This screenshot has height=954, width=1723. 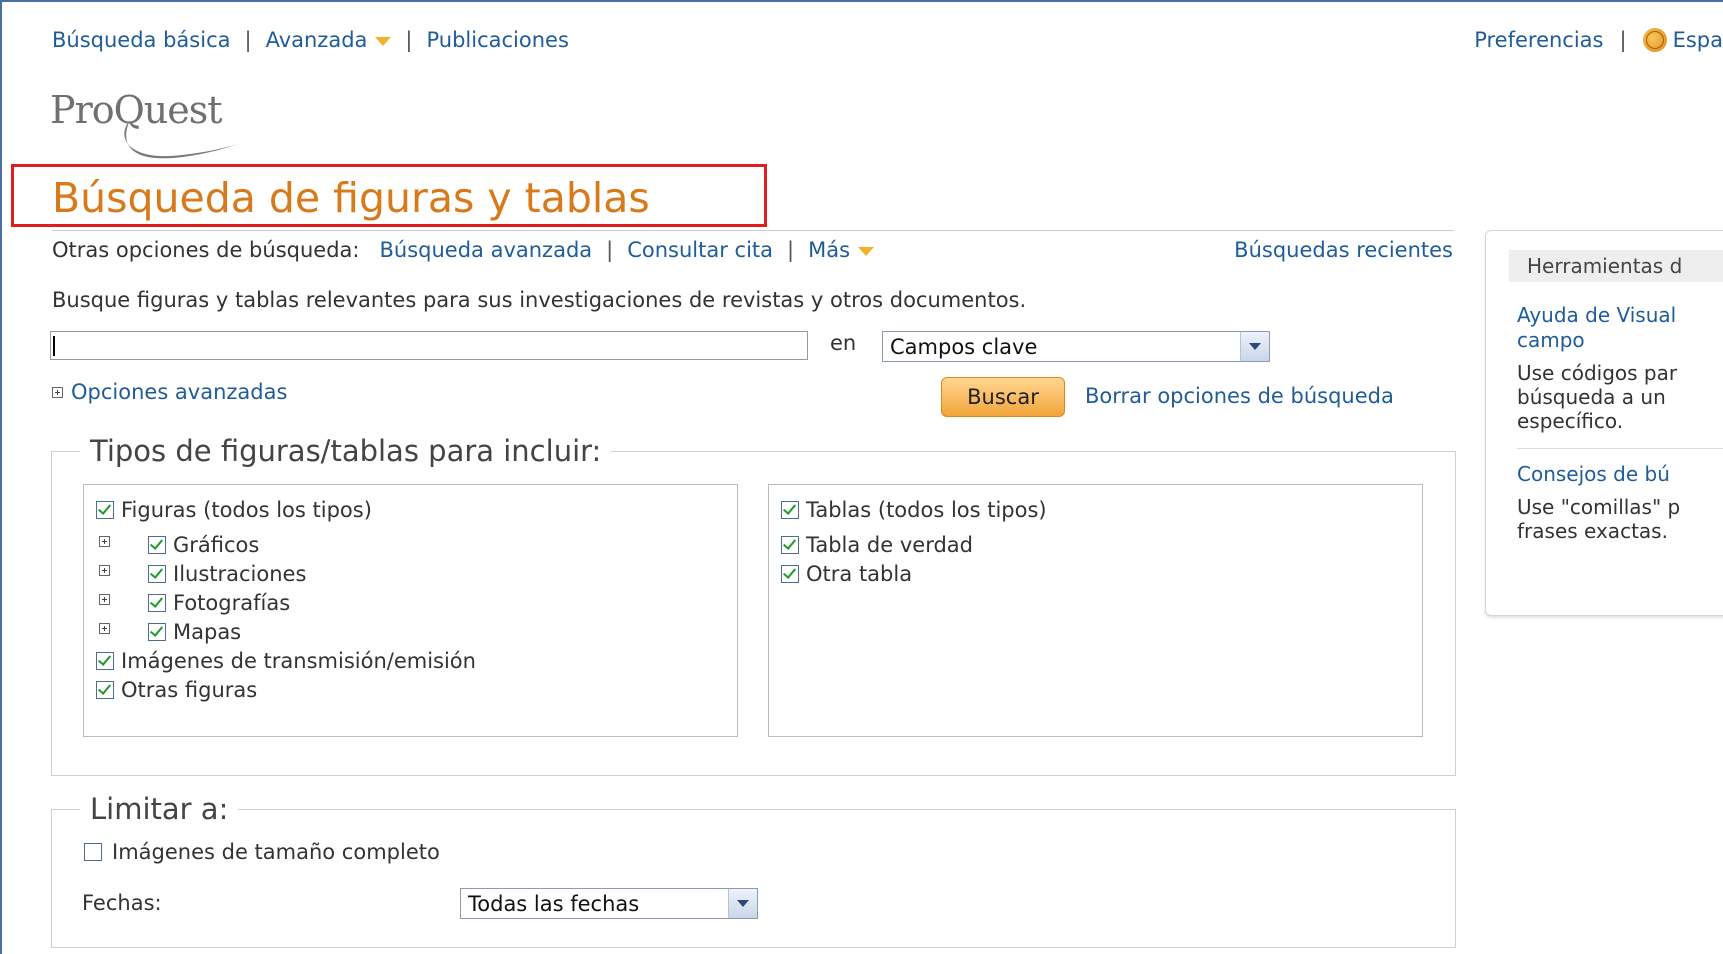 I want to click on limit-fieldset: Limitar a:, so click(x=753, y=870).